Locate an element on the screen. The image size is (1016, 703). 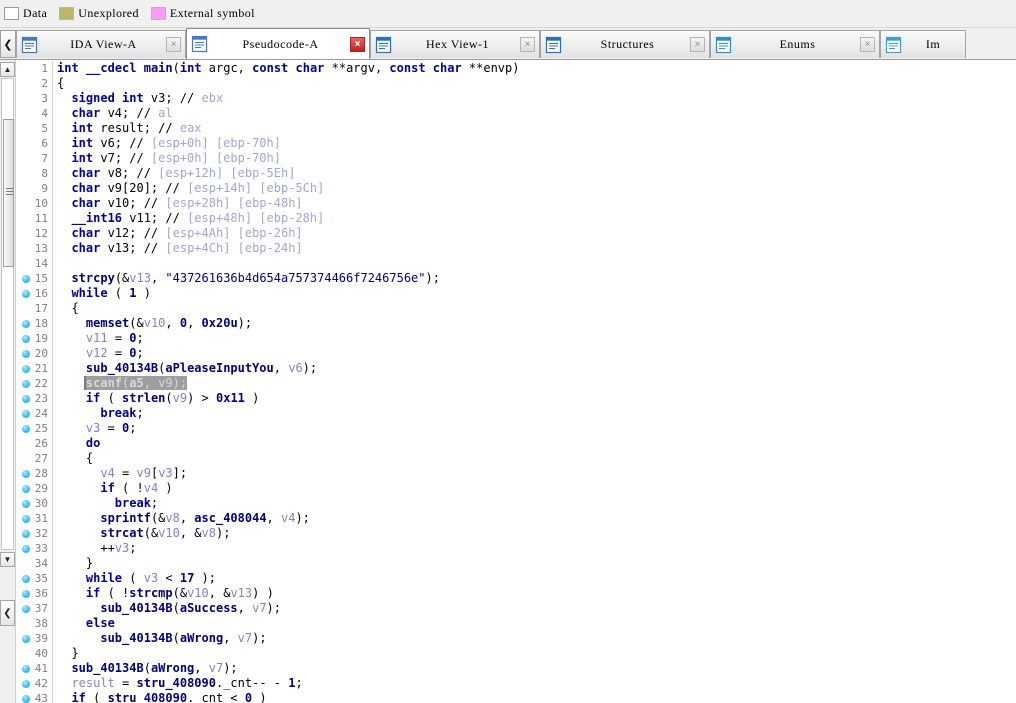
code-line: 28 v4 = v9[v3]; is located at coordinates (516, 473).